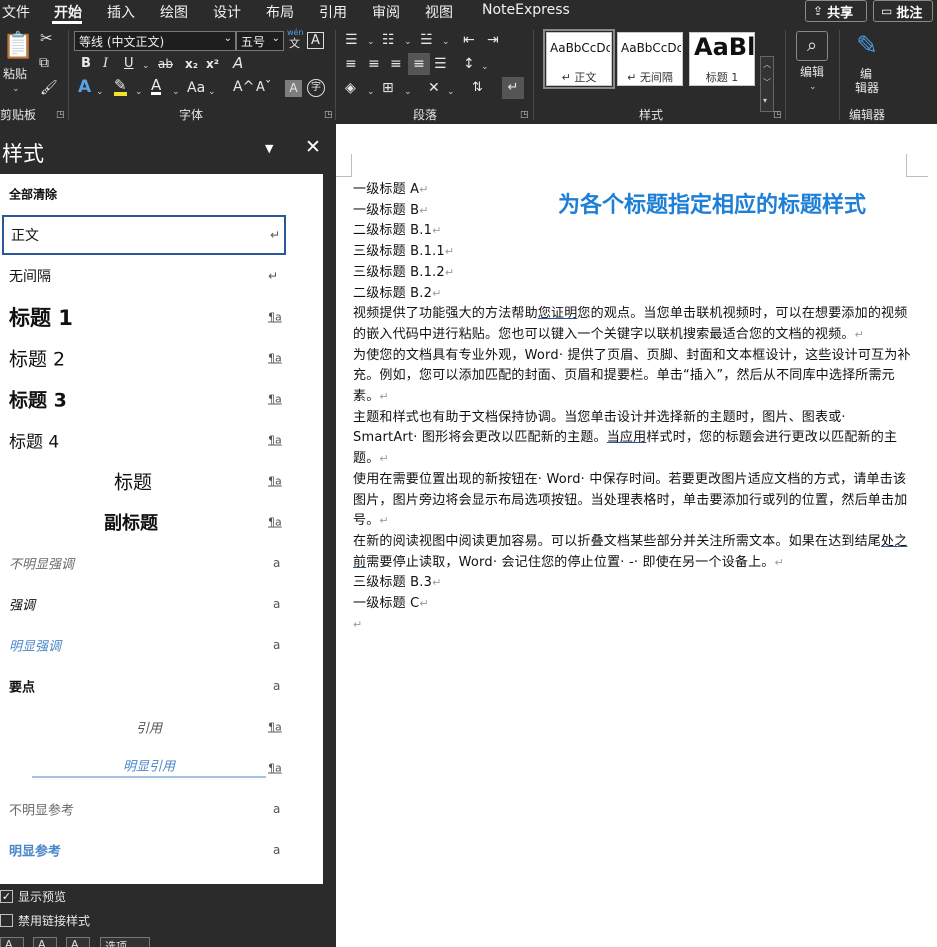 The image size is (937, 947). Describe the element at coordinates (45, 920) in the screenshot. I see `disable-linked-styles-checkbox: 禁用链接样式` at that location.